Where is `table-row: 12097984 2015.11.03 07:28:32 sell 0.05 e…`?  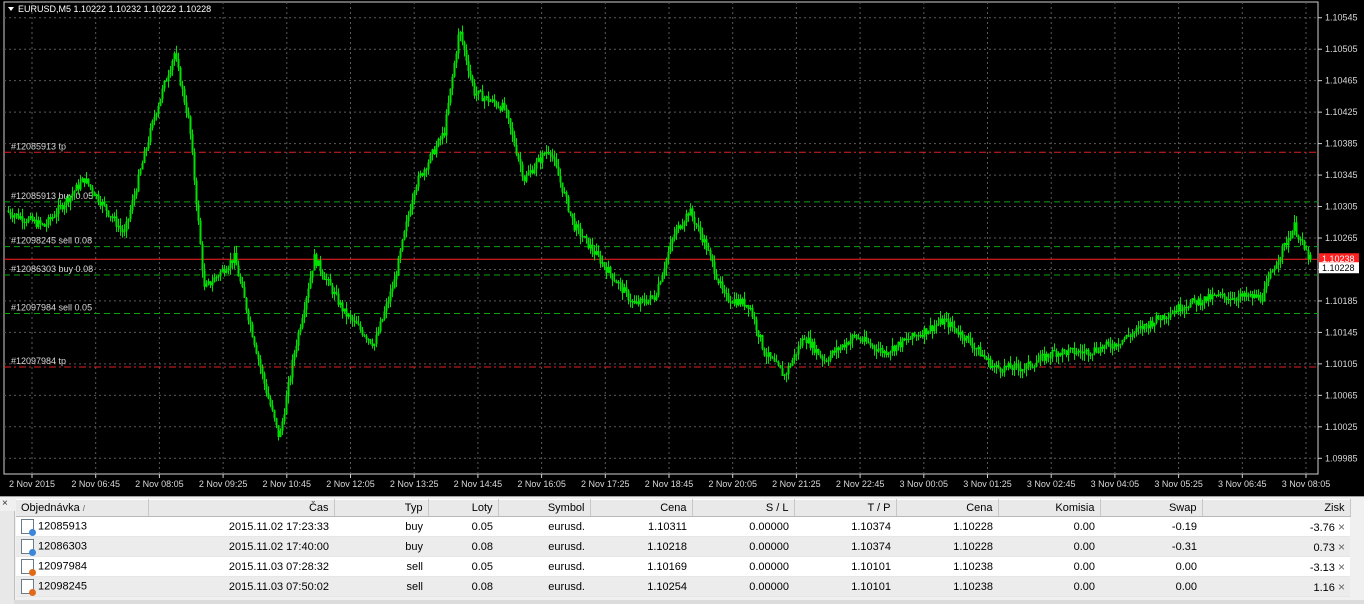
table-row: 12097984 2015.11.03 07:28:32 sell 0.05 e… is located at coordinates (683, 566).